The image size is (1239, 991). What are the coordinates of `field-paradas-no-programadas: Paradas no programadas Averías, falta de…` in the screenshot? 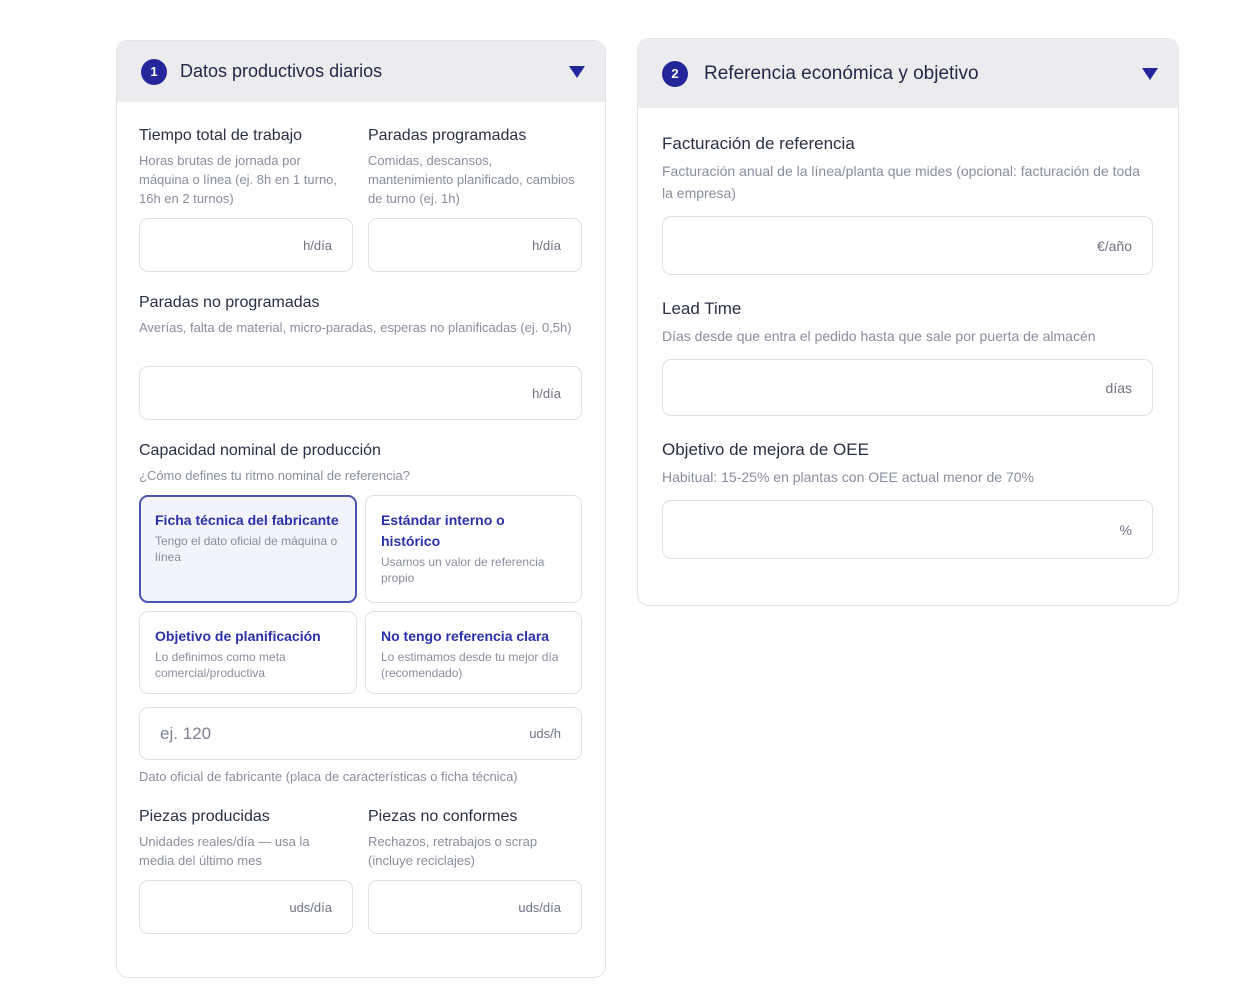 It's located at (359, 315).